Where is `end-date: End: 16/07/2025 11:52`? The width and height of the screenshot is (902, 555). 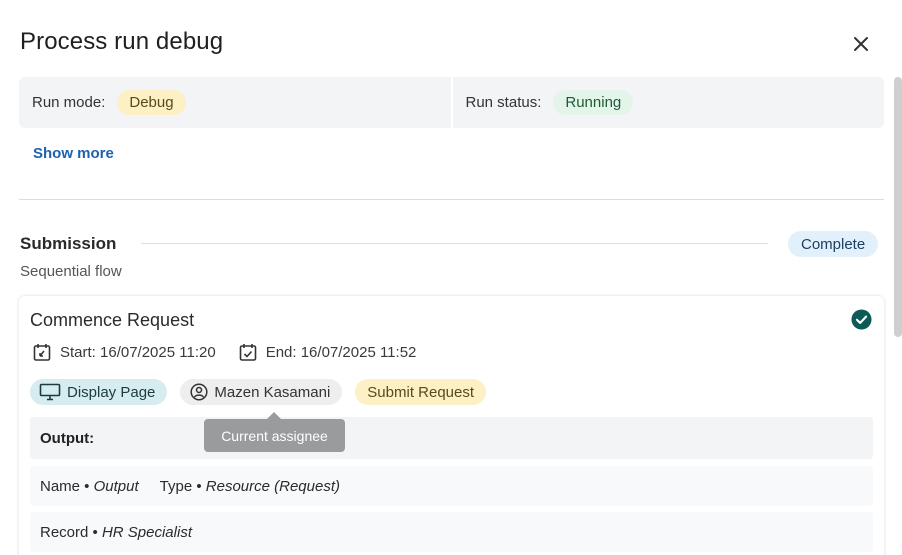
end-date: End: 16/07/2025 11:52 is located at coordinates (327, 352).